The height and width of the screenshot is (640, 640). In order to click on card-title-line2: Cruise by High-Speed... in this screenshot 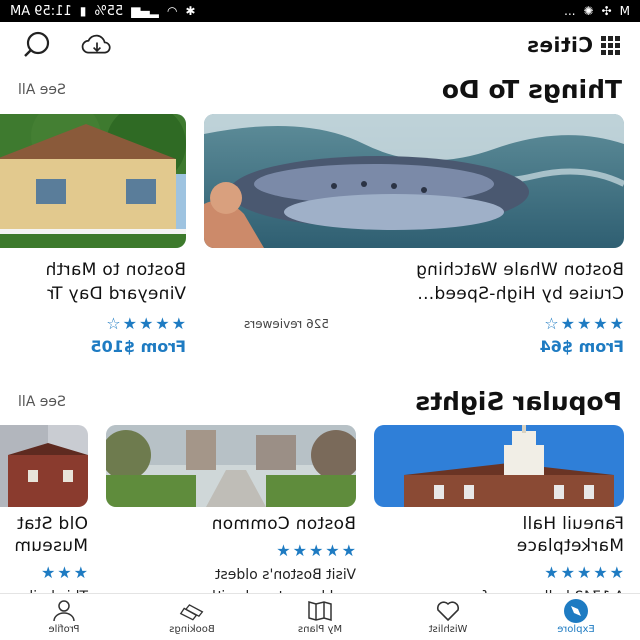, I will do `click(520, 294)`.